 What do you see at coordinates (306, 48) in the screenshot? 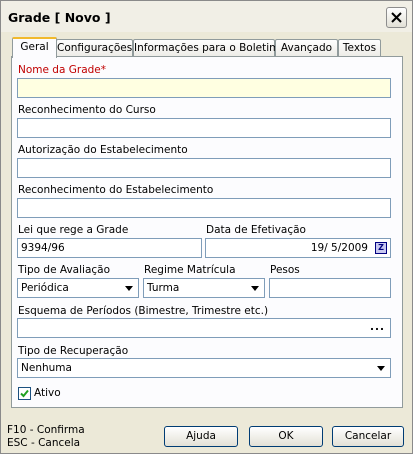
I see `tab-avancado: Avançado` at bounding box center [306, 48].